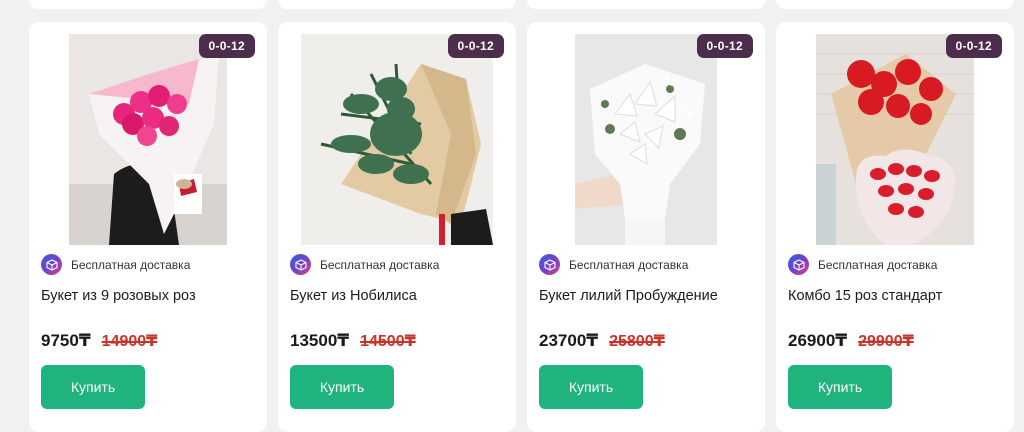  I want to click on current-price: 13500₸, so click(320, 340).